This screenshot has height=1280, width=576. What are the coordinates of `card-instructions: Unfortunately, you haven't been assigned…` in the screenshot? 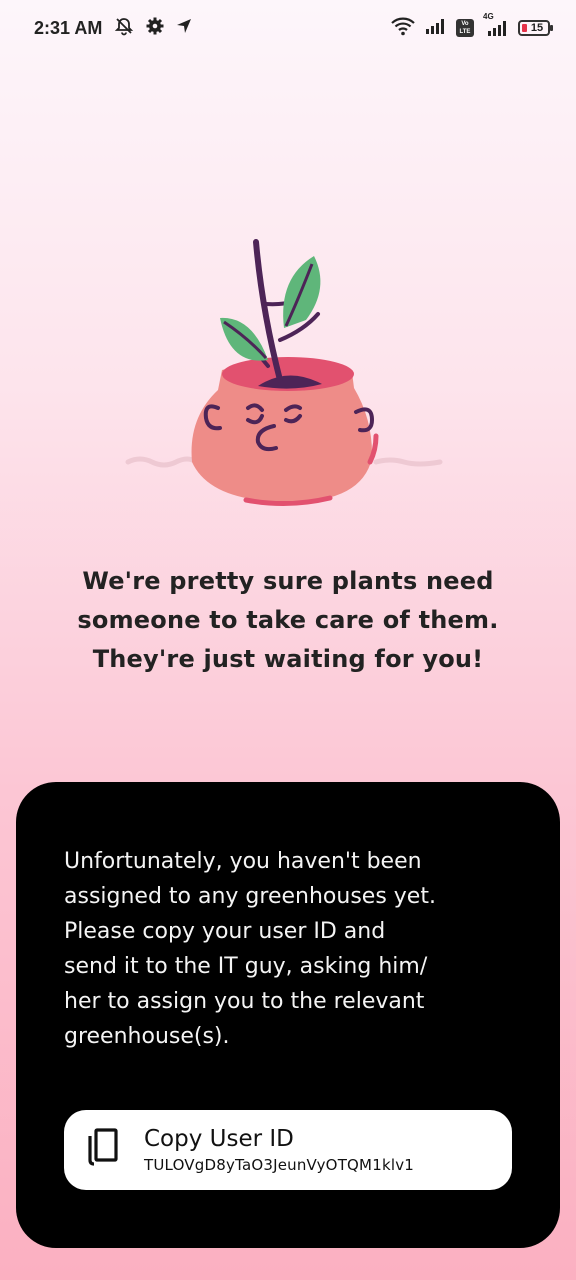 It's located at (294, 949).